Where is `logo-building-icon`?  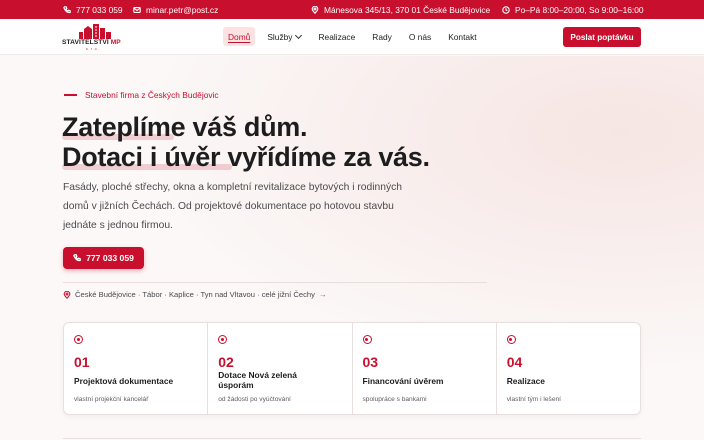
logo-building-icon is located at coordinates (95, 31).